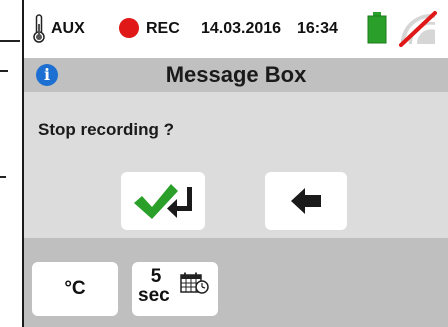 This screenshot has height=327, width=448. I want to click on temperature-unit-label: °C, so click(75, 288).